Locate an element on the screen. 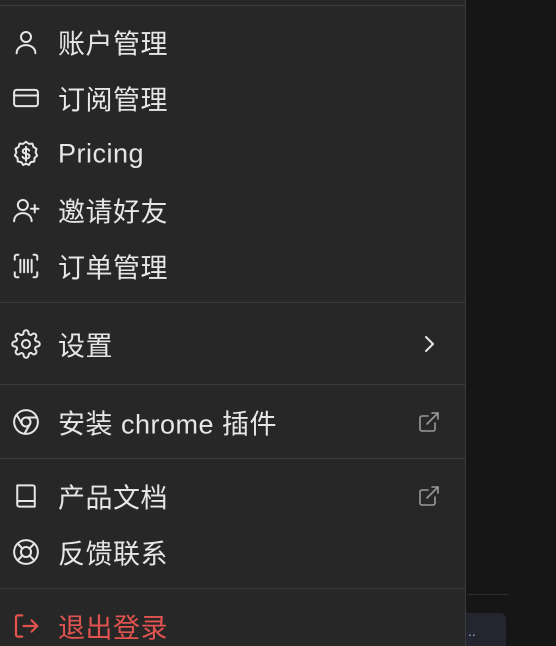  menu-item-orders: 订单管理 is located at coordinates (233, 266).